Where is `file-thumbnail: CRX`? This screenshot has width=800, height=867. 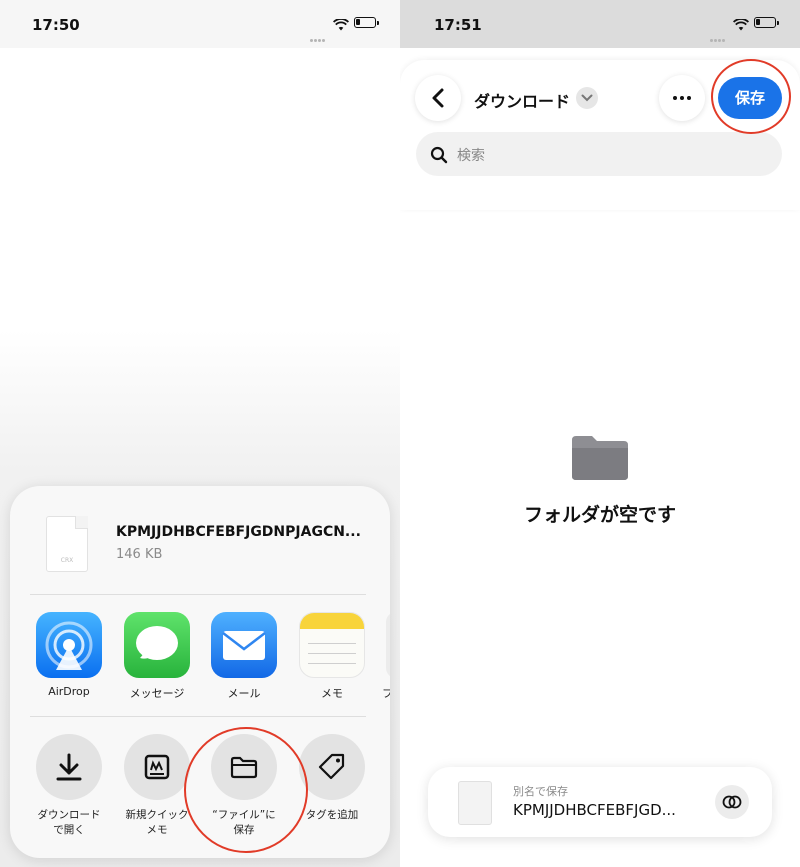
file-thumbnail: CRX is located at coordinates (67, 544).